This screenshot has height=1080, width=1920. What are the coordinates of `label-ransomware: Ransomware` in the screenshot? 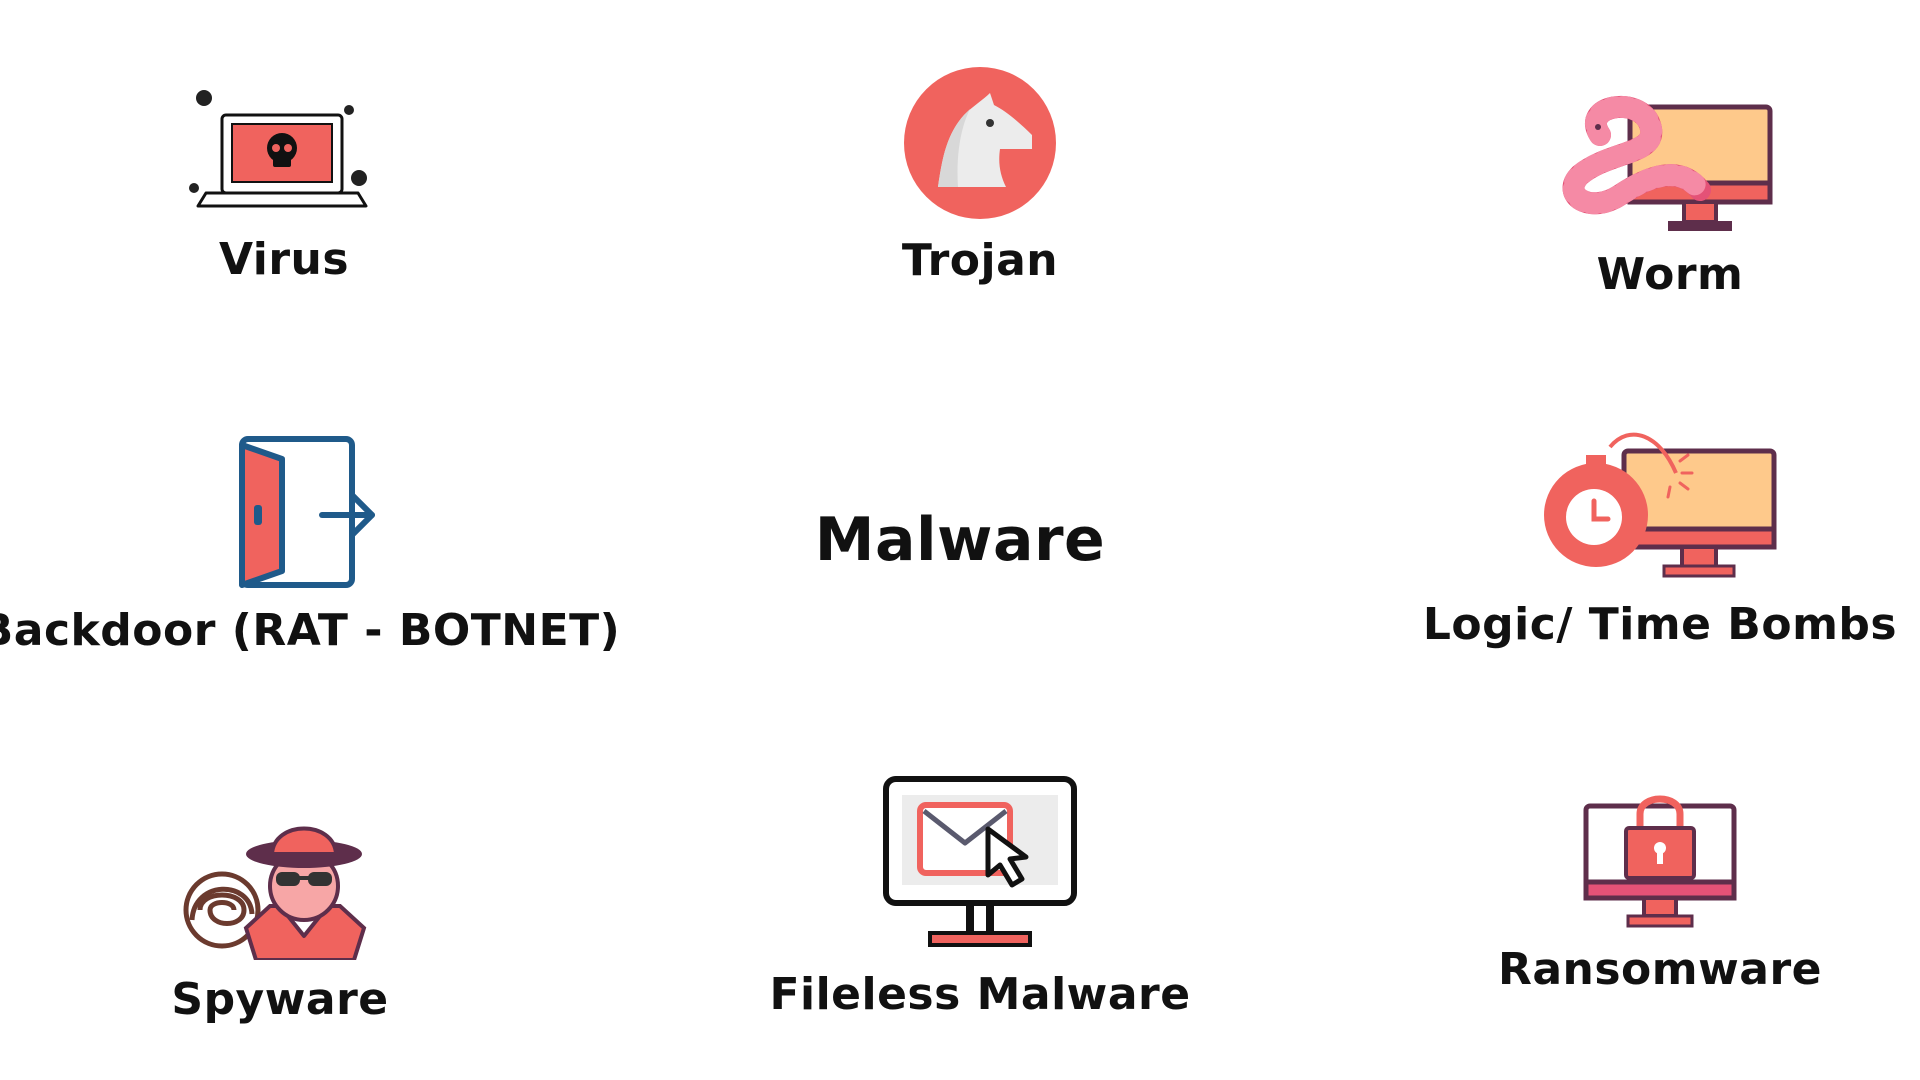 It's located at (1660, 969).